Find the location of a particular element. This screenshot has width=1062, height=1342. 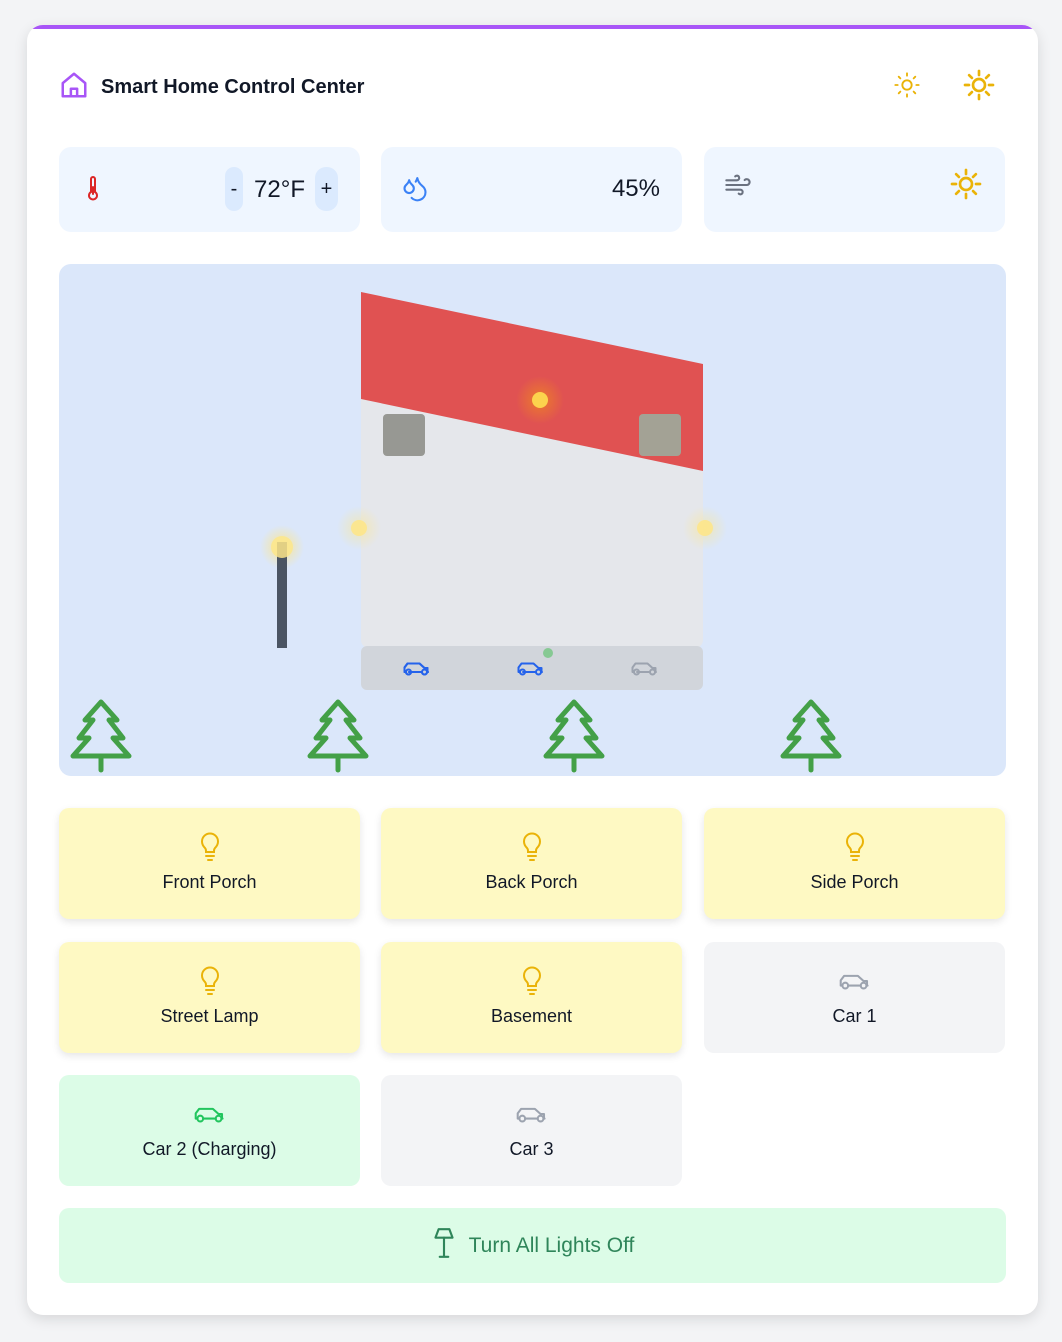

humidity-tile: 45% is located at coordinates (531, 189).